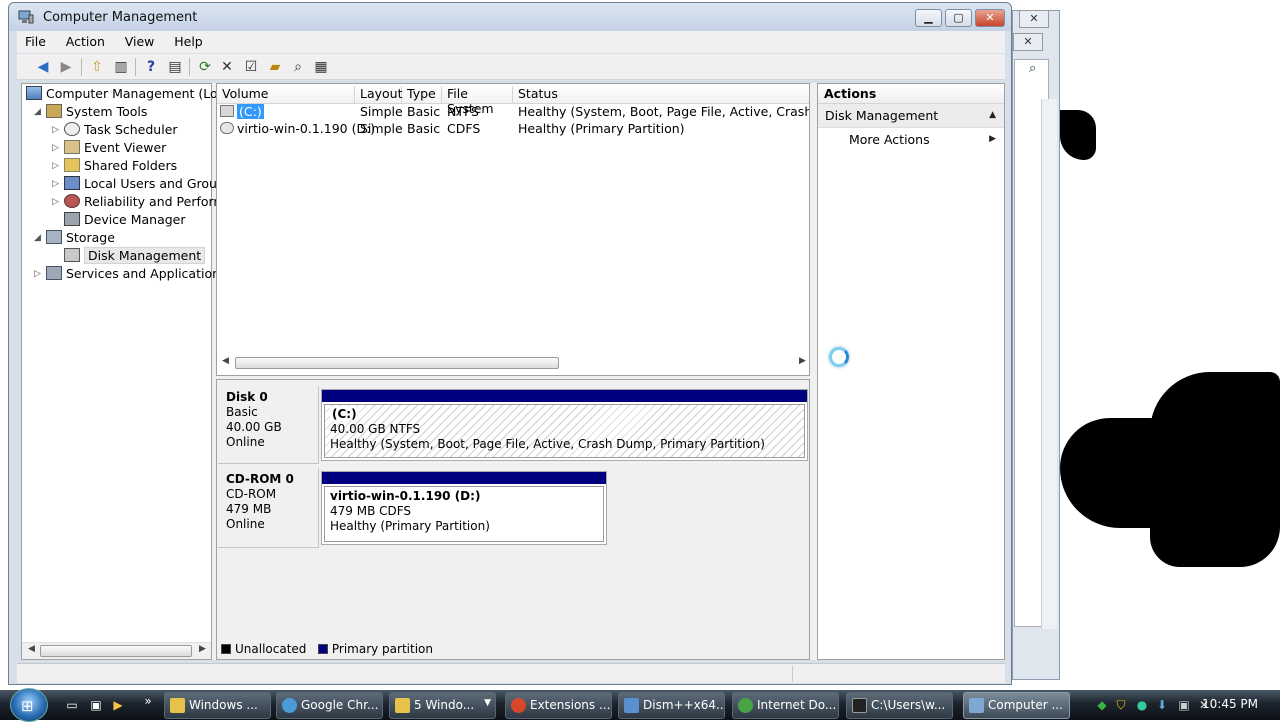 This screenshot has height=722, width=1280. I want to click on disk0-label: Disk 0 Basic 40.00 GB Online, so click(268, 425).